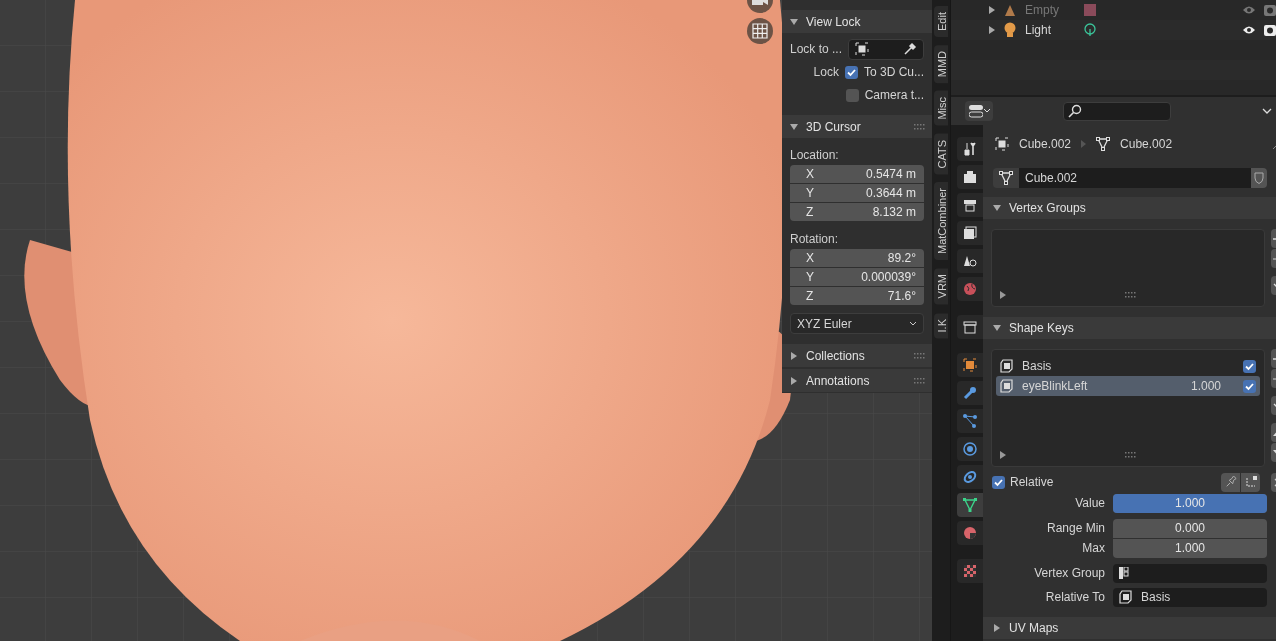 This screenshot has width=1276, height=641. I want to click on panel-header: Collections, so click(857, 355).